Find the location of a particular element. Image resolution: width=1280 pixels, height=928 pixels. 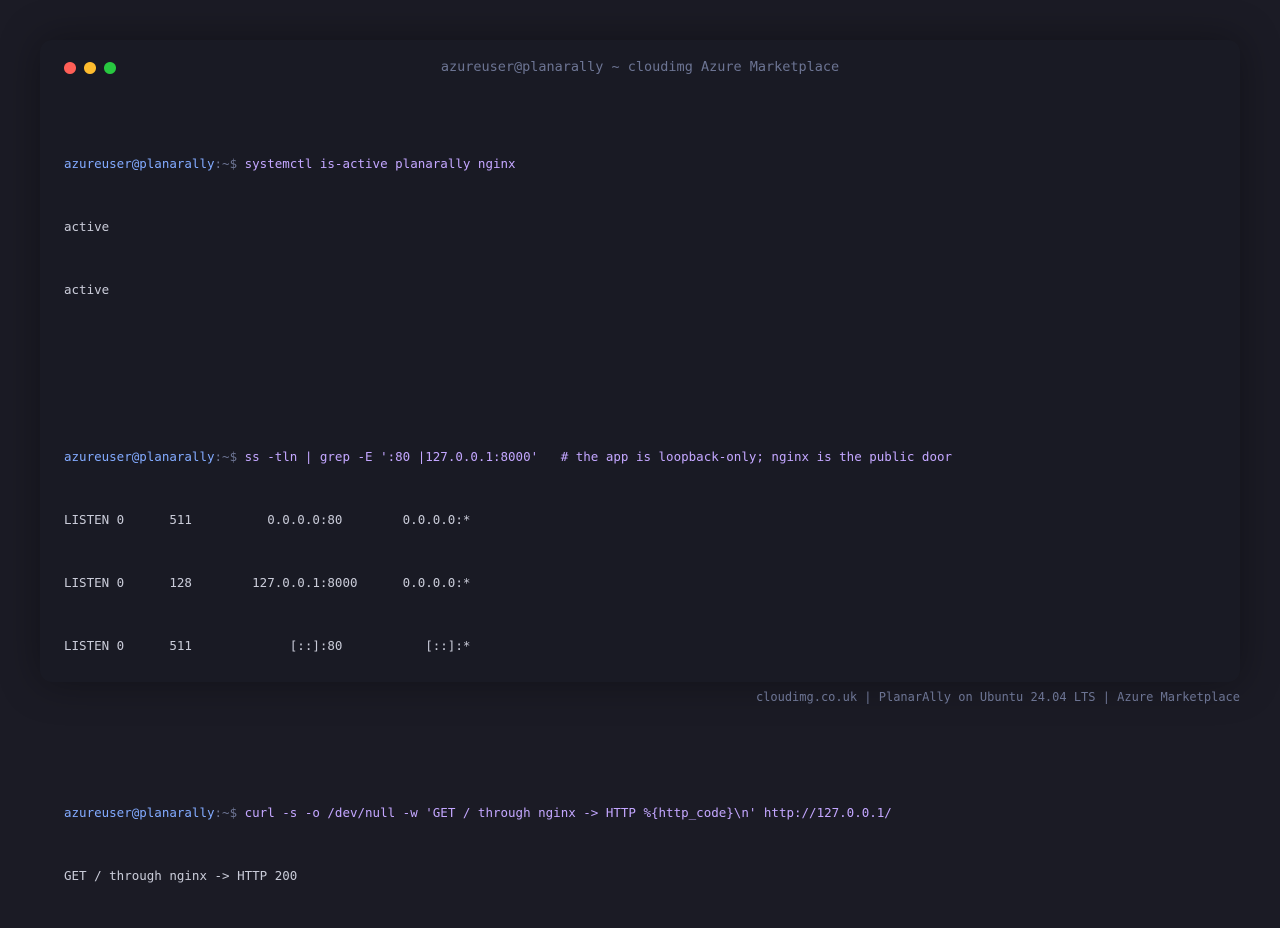

command-text: systemctl is-active planarally nginx is located at coordinates (380, 163).